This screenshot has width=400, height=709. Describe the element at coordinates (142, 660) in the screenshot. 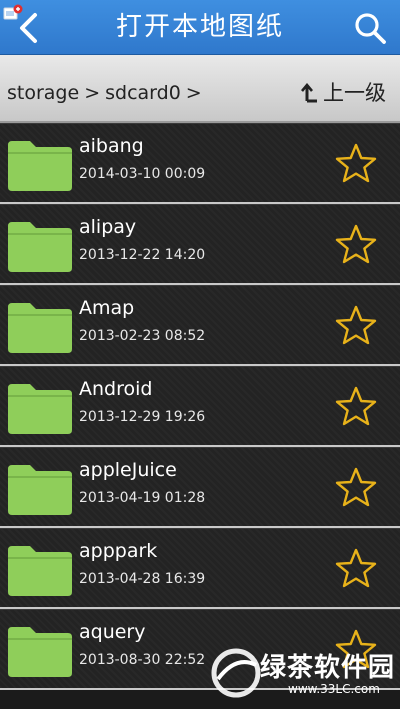

I see `file-date: 2013-08-30 22:52` at that location.